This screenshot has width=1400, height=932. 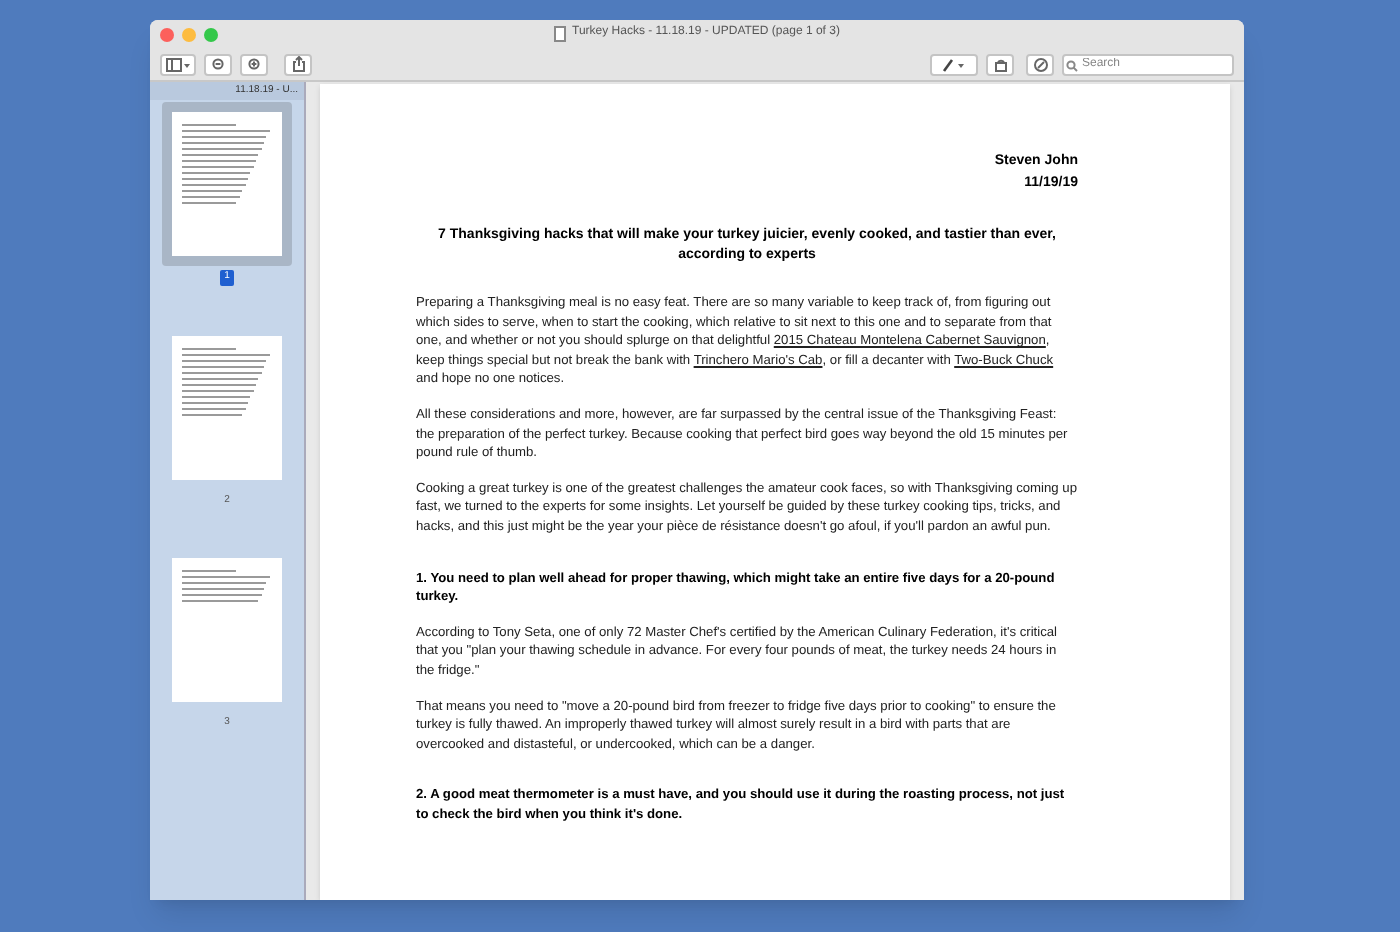 I want to click on zoom-in-button, so click(x=254, y=64).